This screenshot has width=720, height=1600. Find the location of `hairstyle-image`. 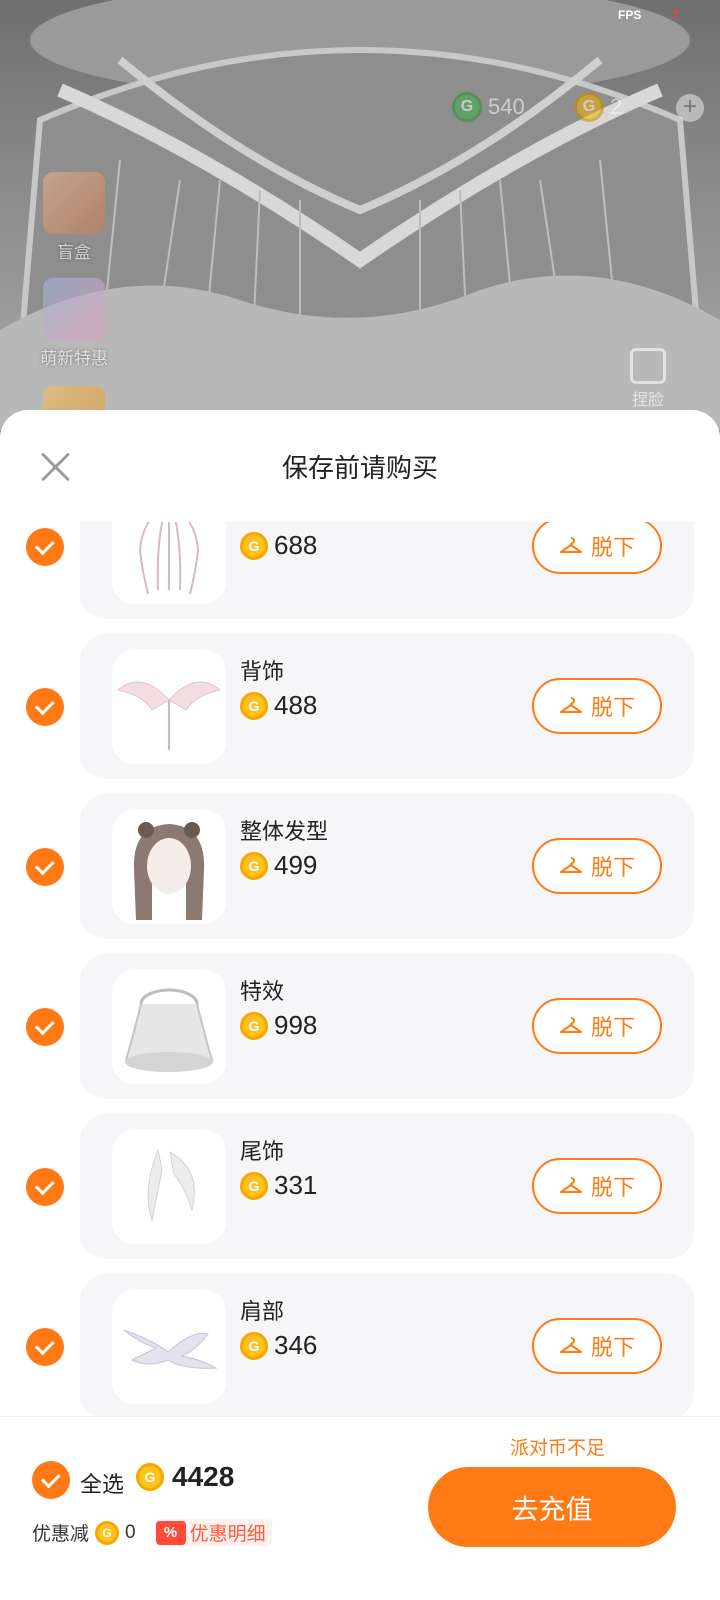

hairstyle-image is located at coordinates (169, 871).